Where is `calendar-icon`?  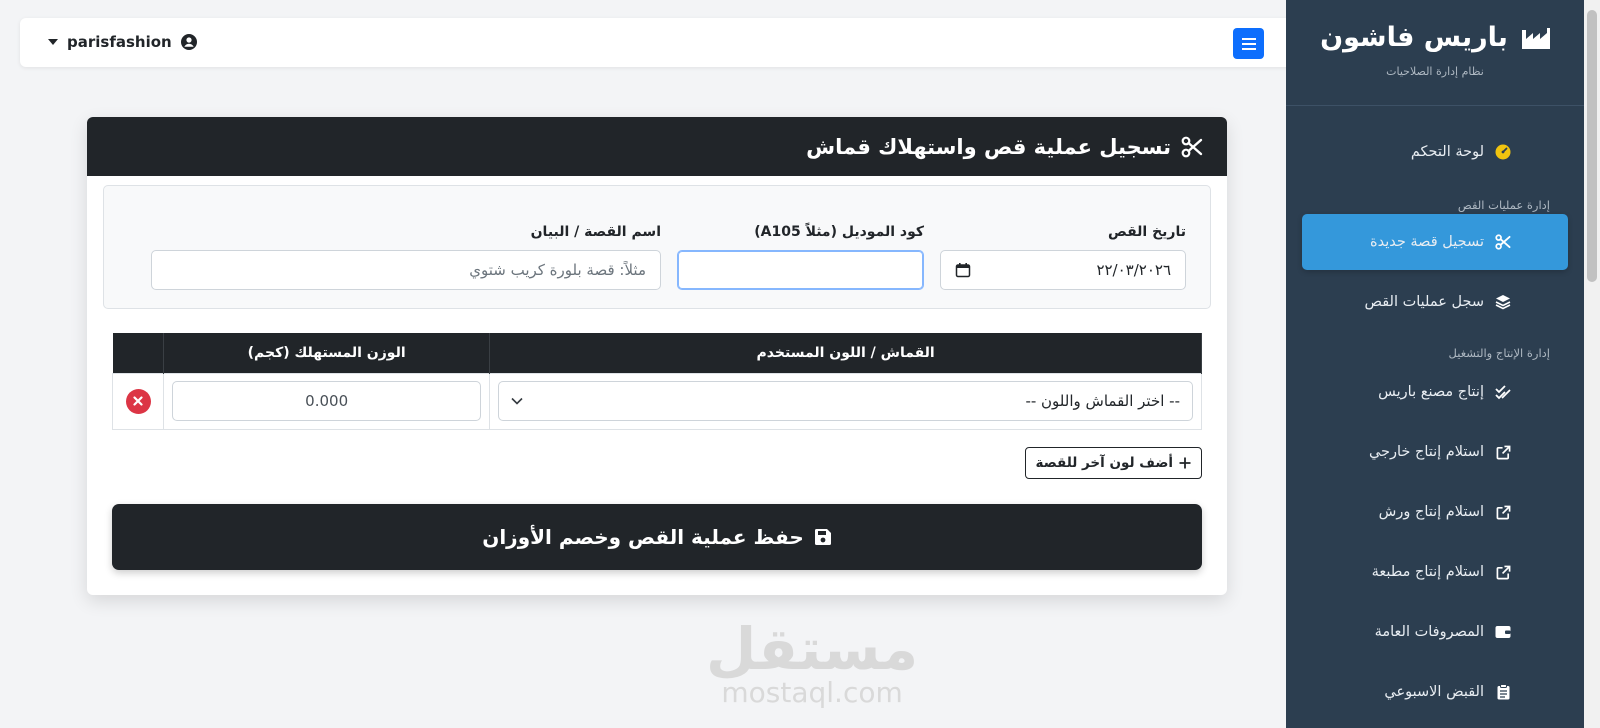 calendar-icon is located at coordinates (963, 270).